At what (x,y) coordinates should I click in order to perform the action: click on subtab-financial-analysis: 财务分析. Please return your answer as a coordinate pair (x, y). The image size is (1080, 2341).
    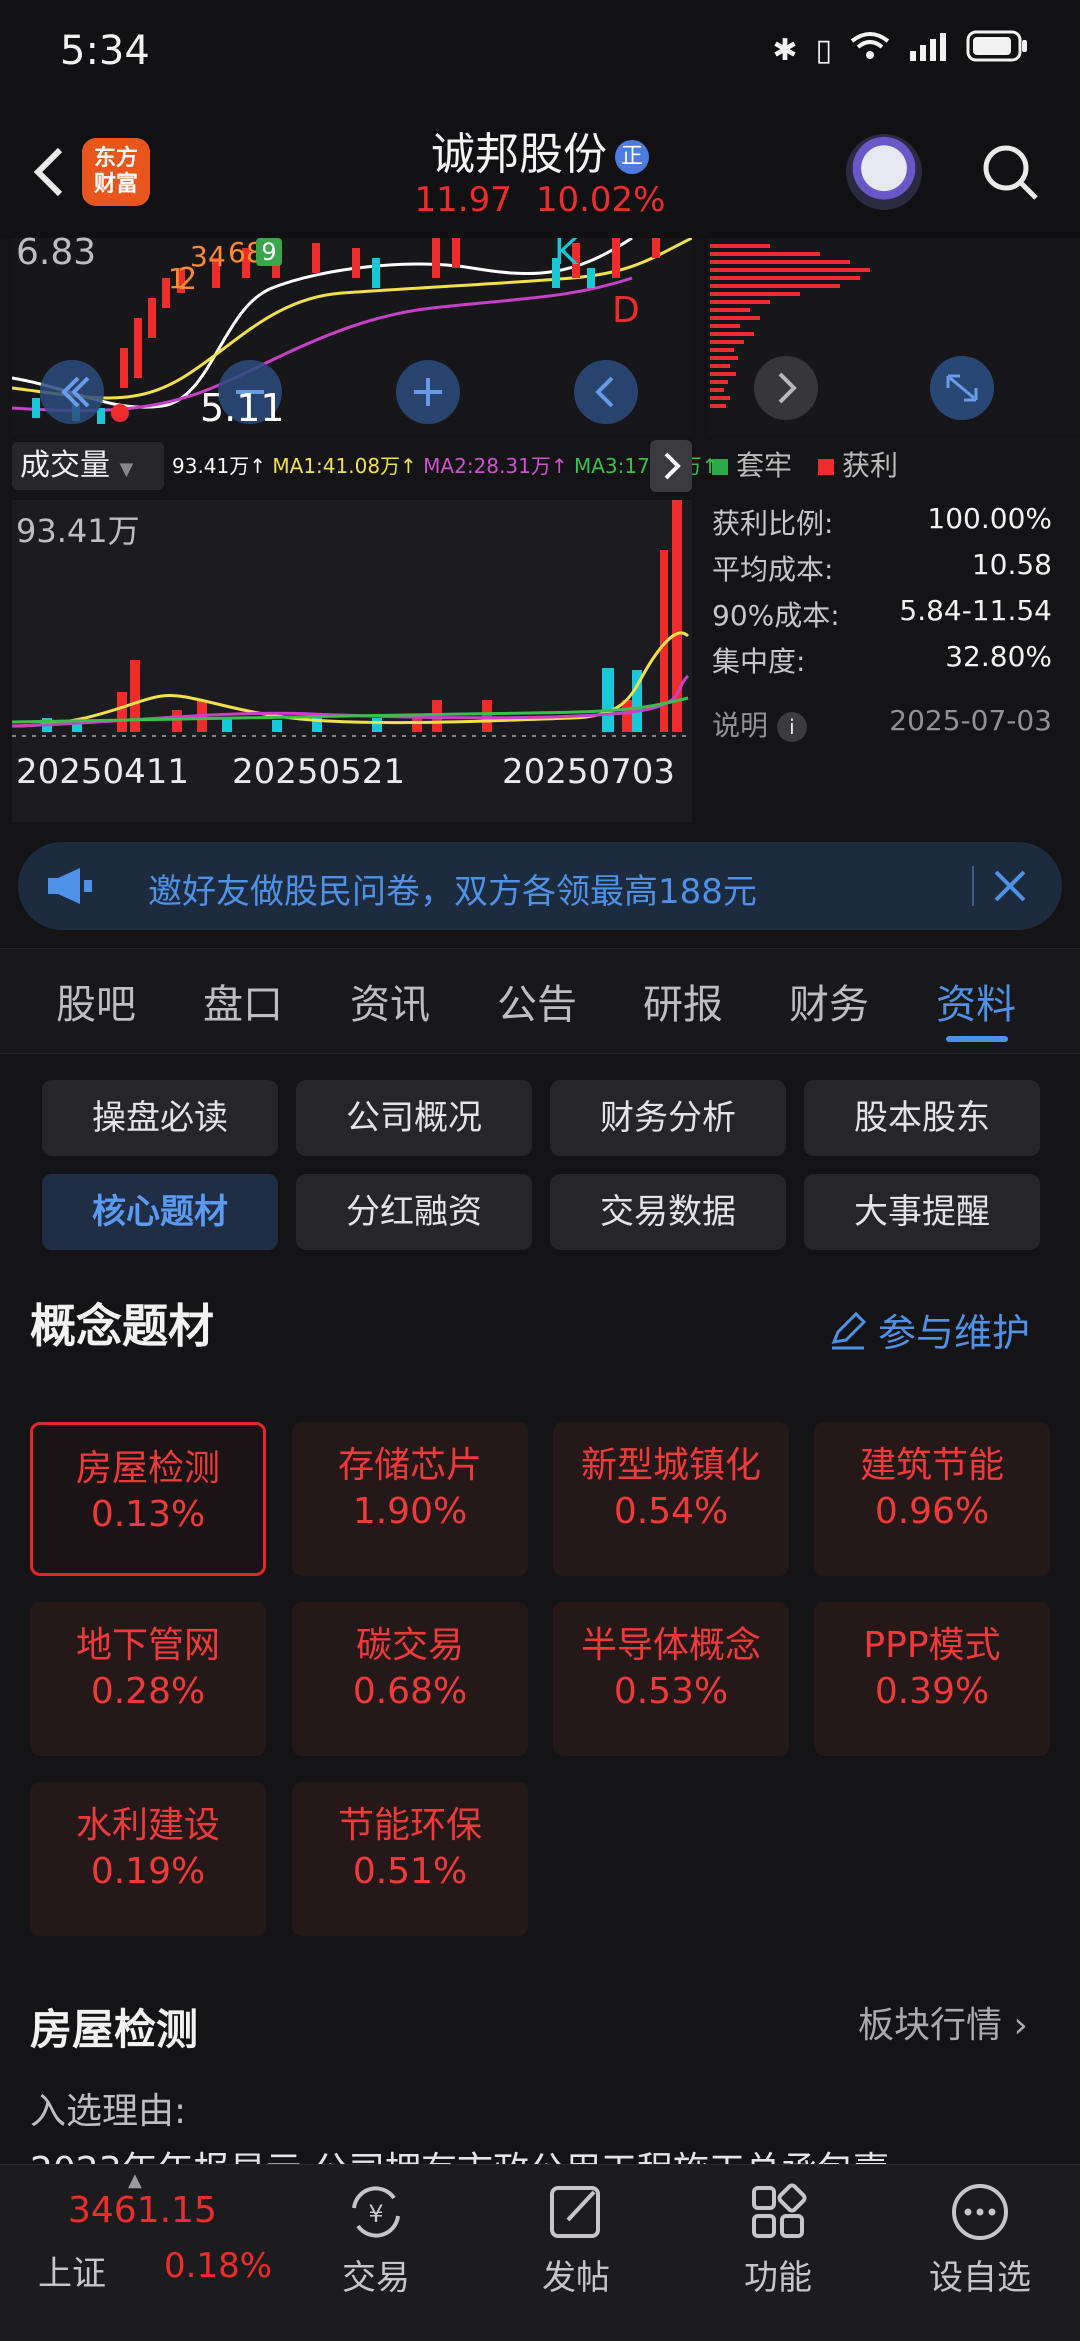
    Looking at the image, I should click on (668, 1118).